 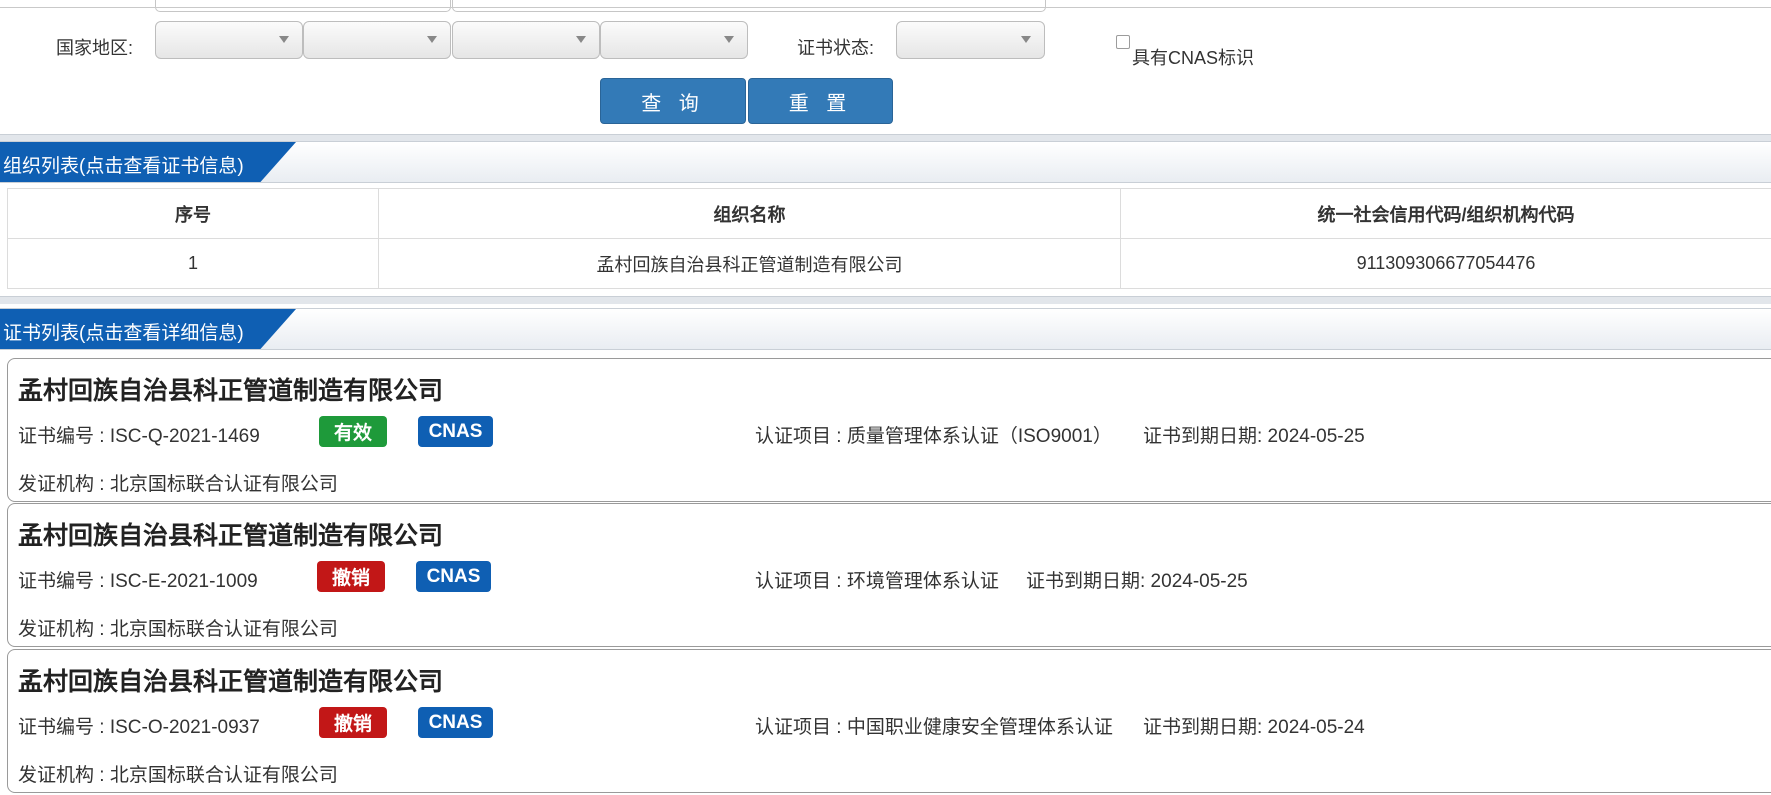 I want to click on table-row: 1 孟村回族自治县科正管道制造有限公司 911309306677054476, so click(x=889, y=263).